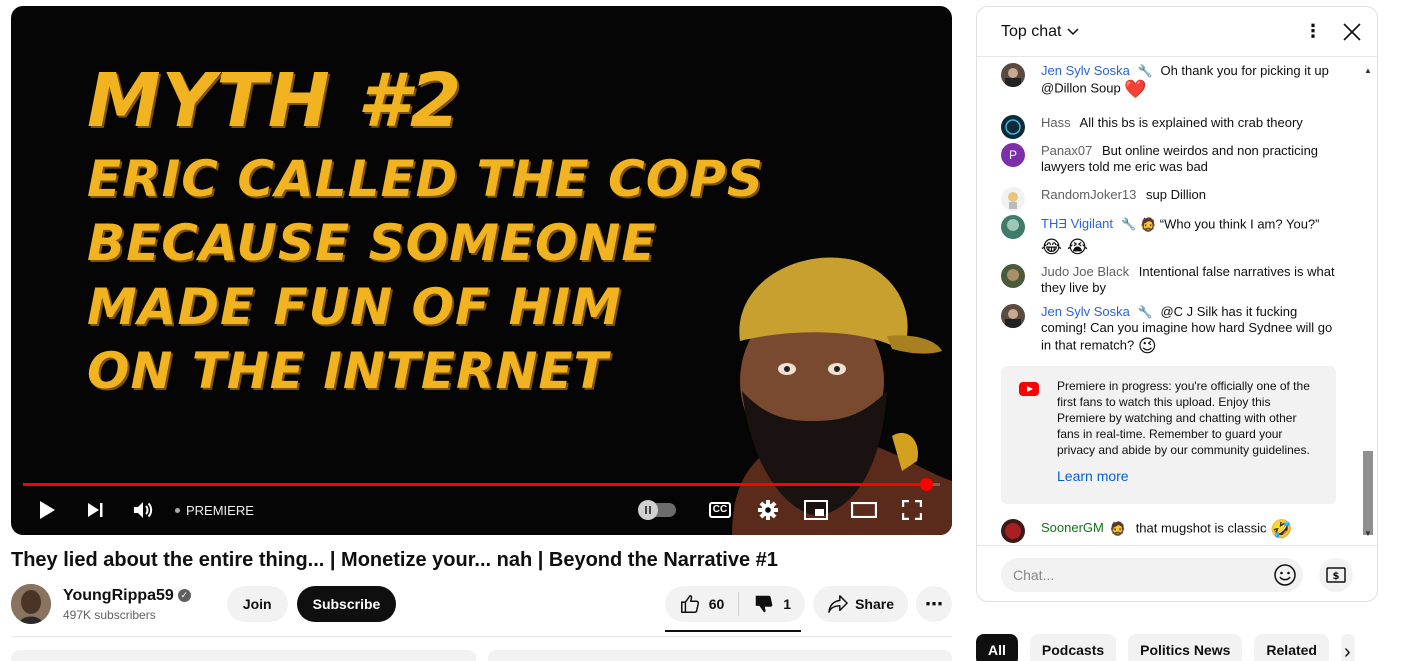 The height and width of the screenshot is (661, 1422). I want to click on emoji-picker-icon, so click(1285, 575).